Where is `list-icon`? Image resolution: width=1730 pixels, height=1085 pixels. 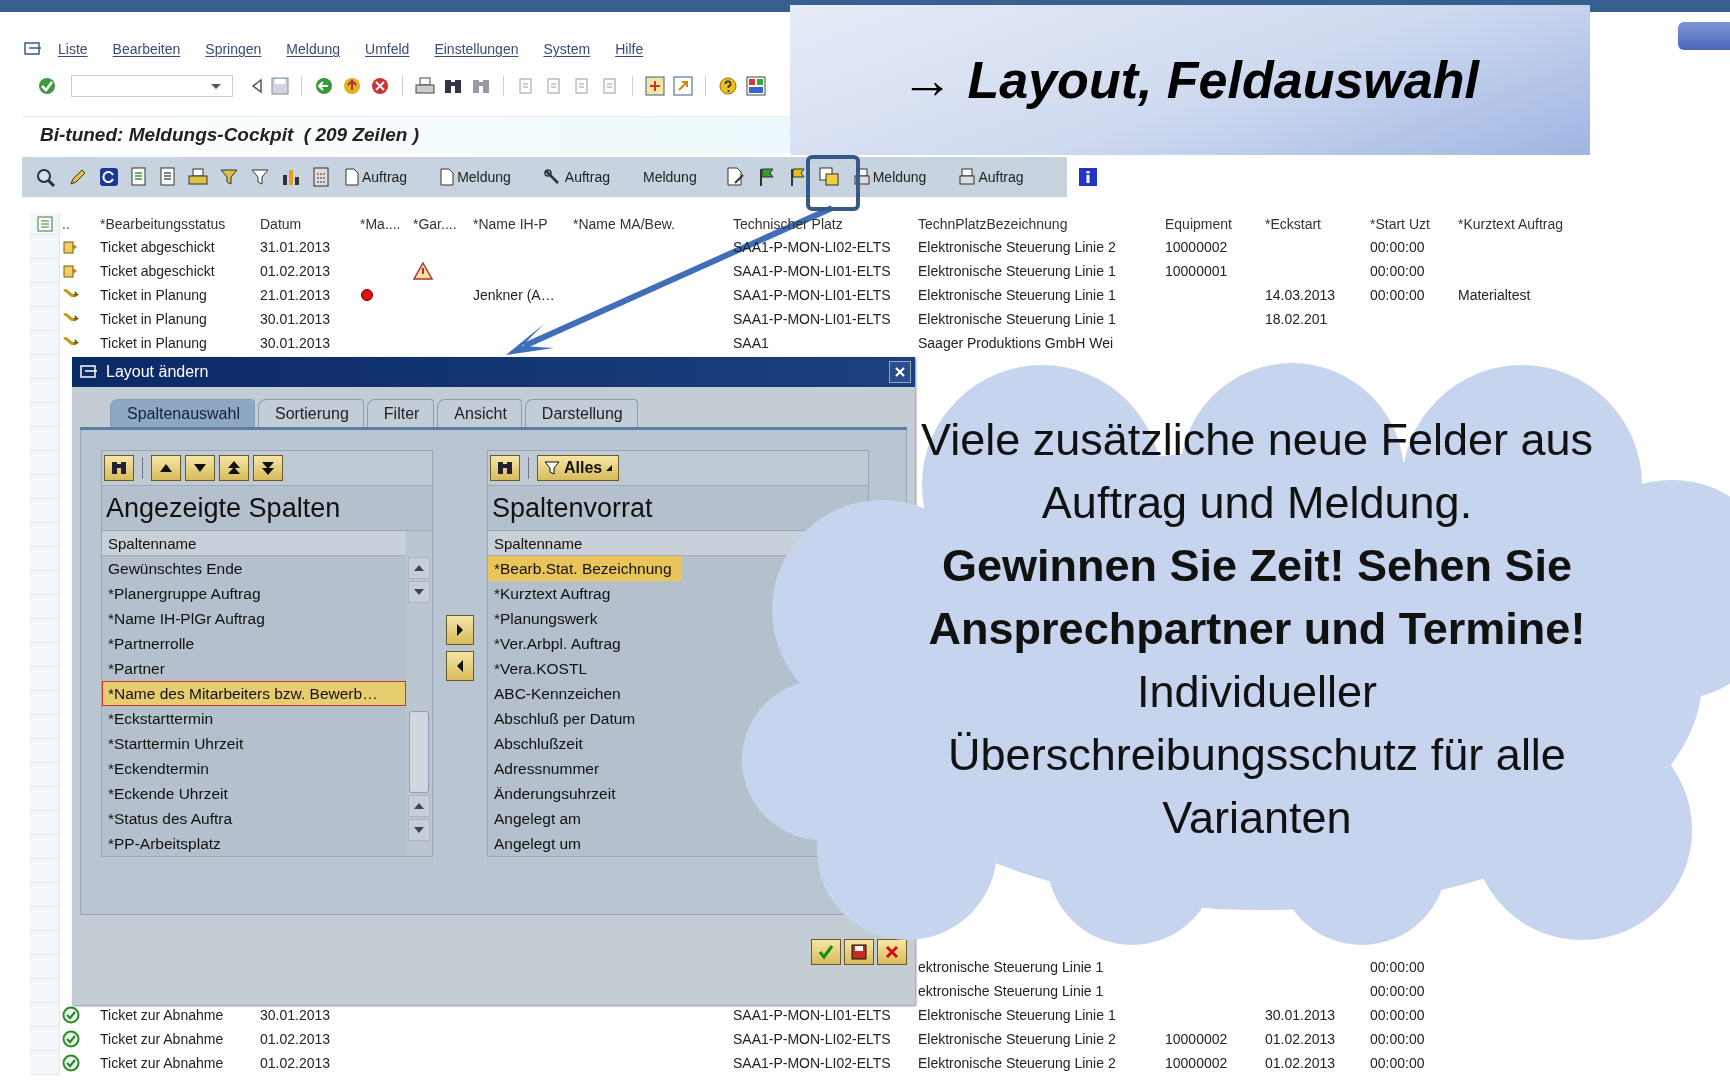 list-icon is located at coordinates (168, 177).